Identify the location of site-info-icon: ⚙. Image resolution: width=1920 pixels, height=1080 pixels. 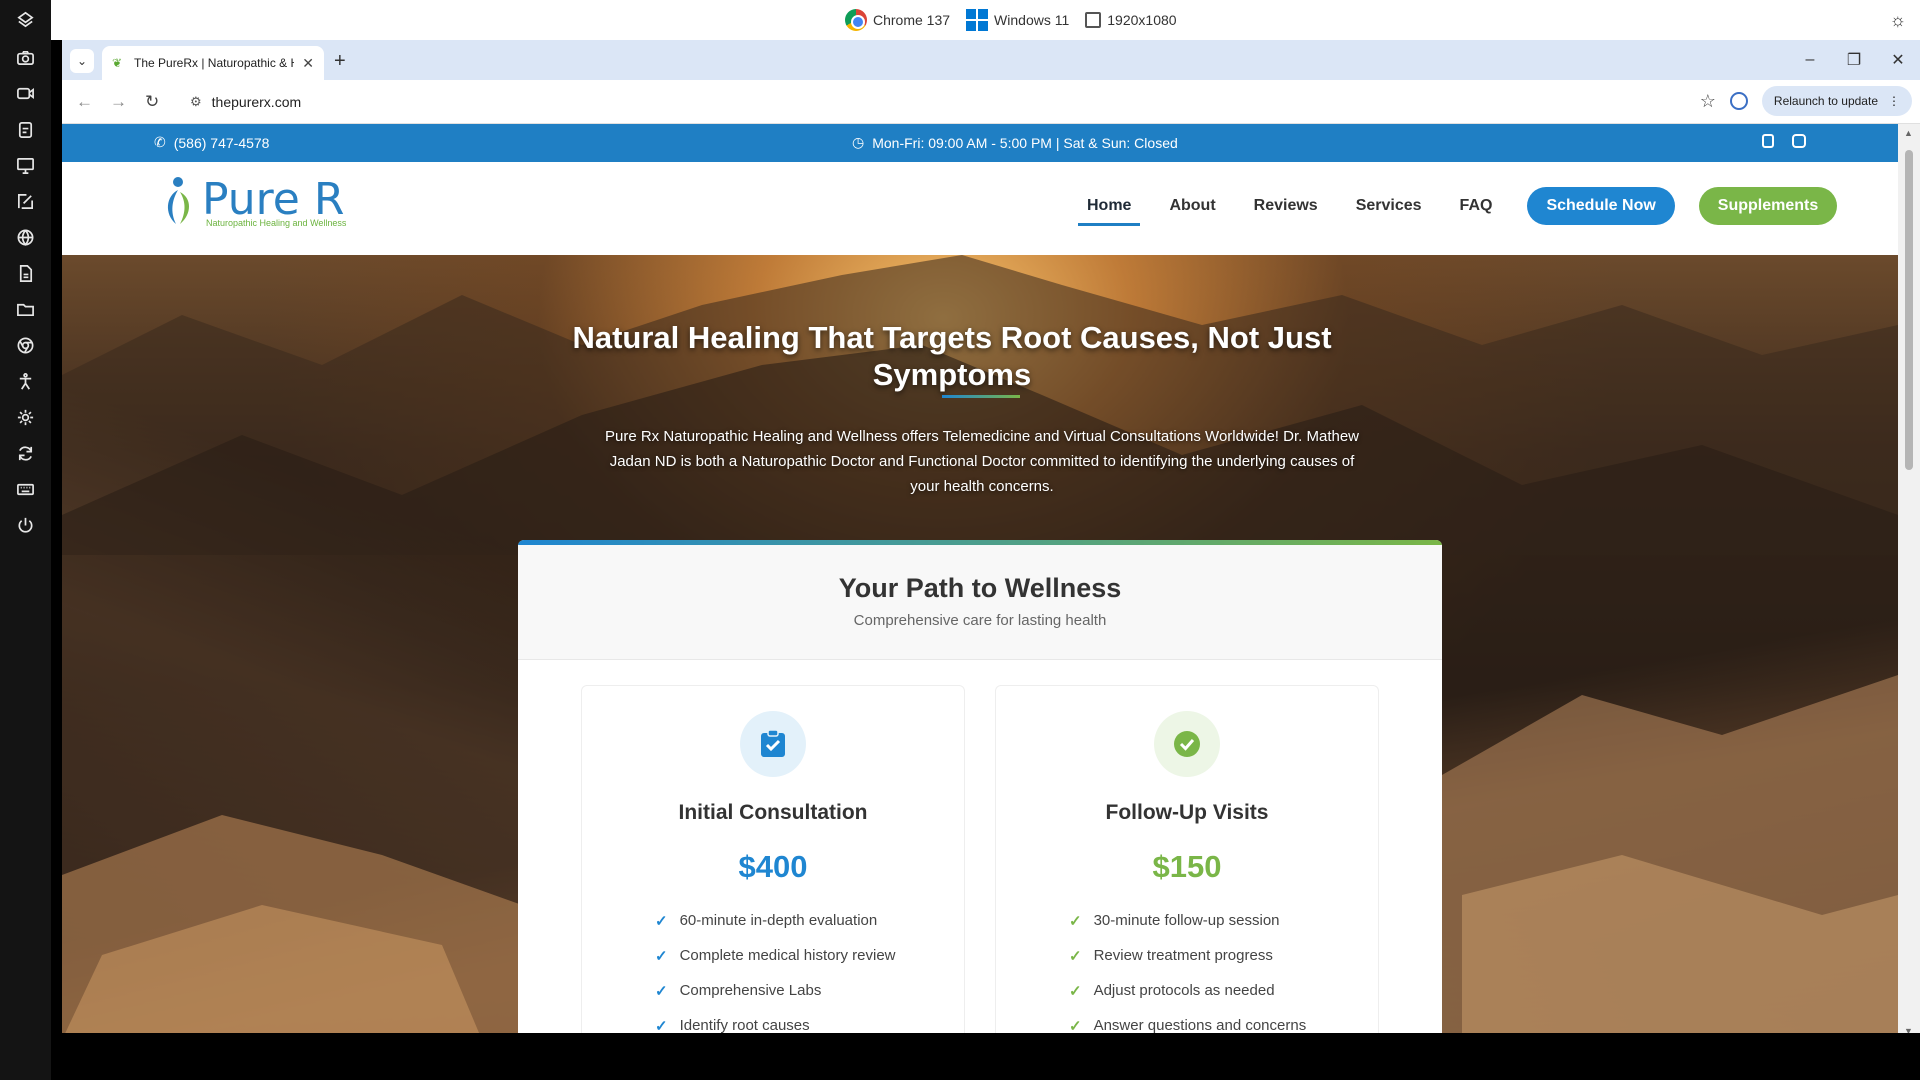
(196, 102).